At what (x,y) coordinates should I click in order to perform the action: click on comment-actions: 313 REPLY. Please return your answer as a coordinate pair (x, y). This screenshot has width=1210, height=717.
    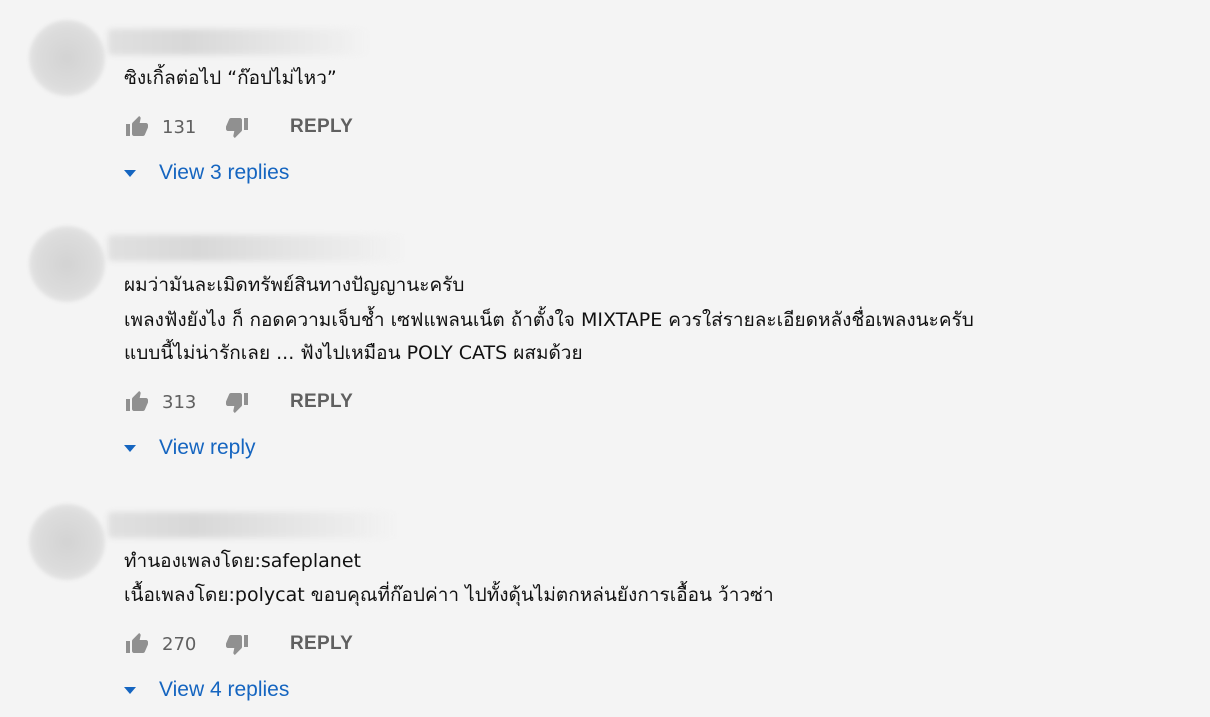
    Looking at the image, I should click on (238, 402).